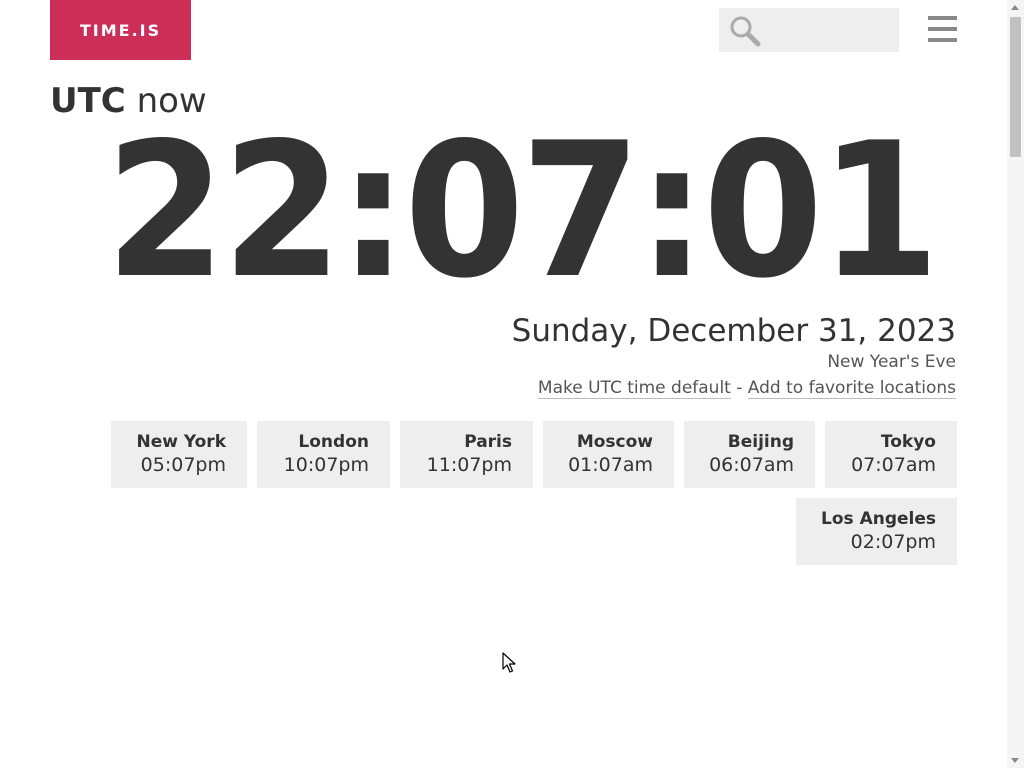  I want to click on city-time: 01:07am, so click(610, 465).